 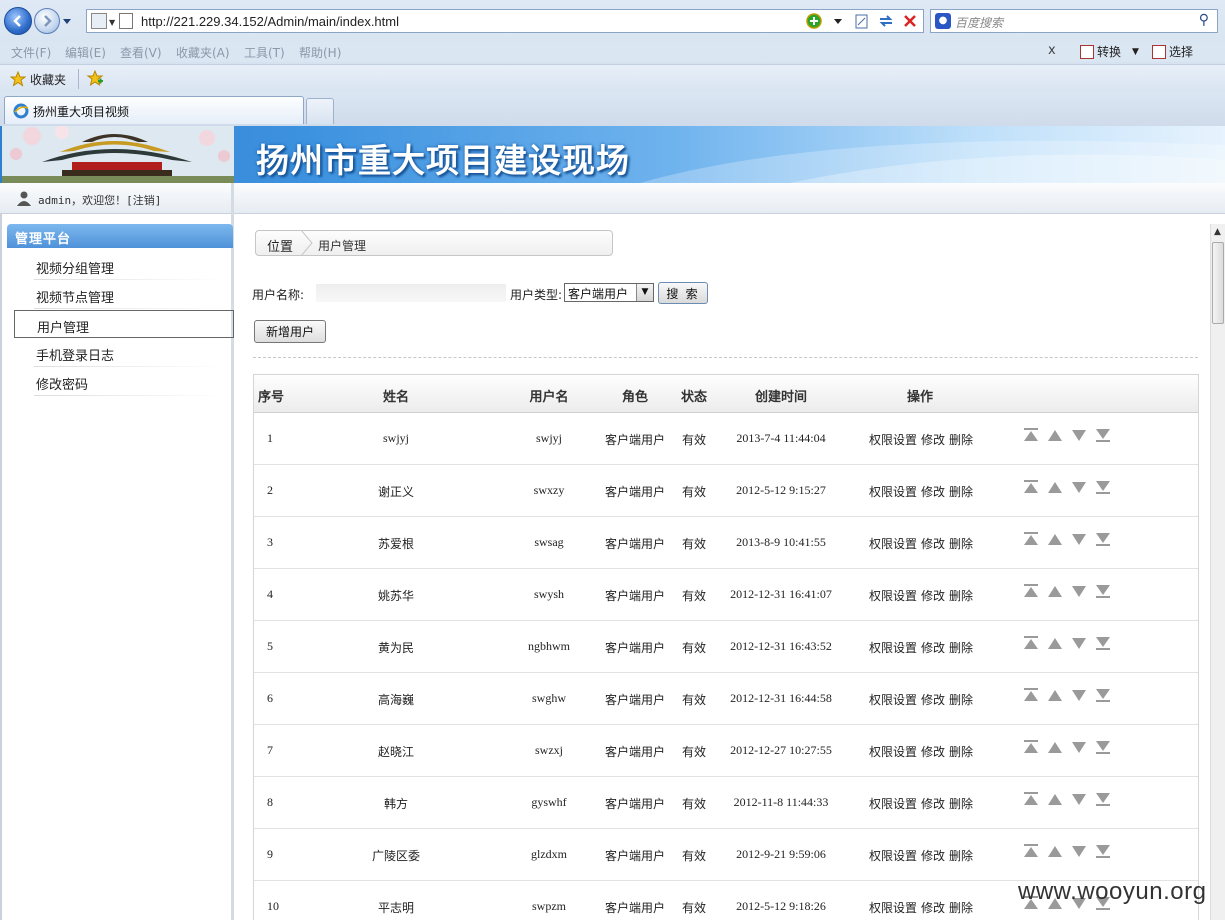 I want to click on add-favorite-icon, so click(x=95, y=79).